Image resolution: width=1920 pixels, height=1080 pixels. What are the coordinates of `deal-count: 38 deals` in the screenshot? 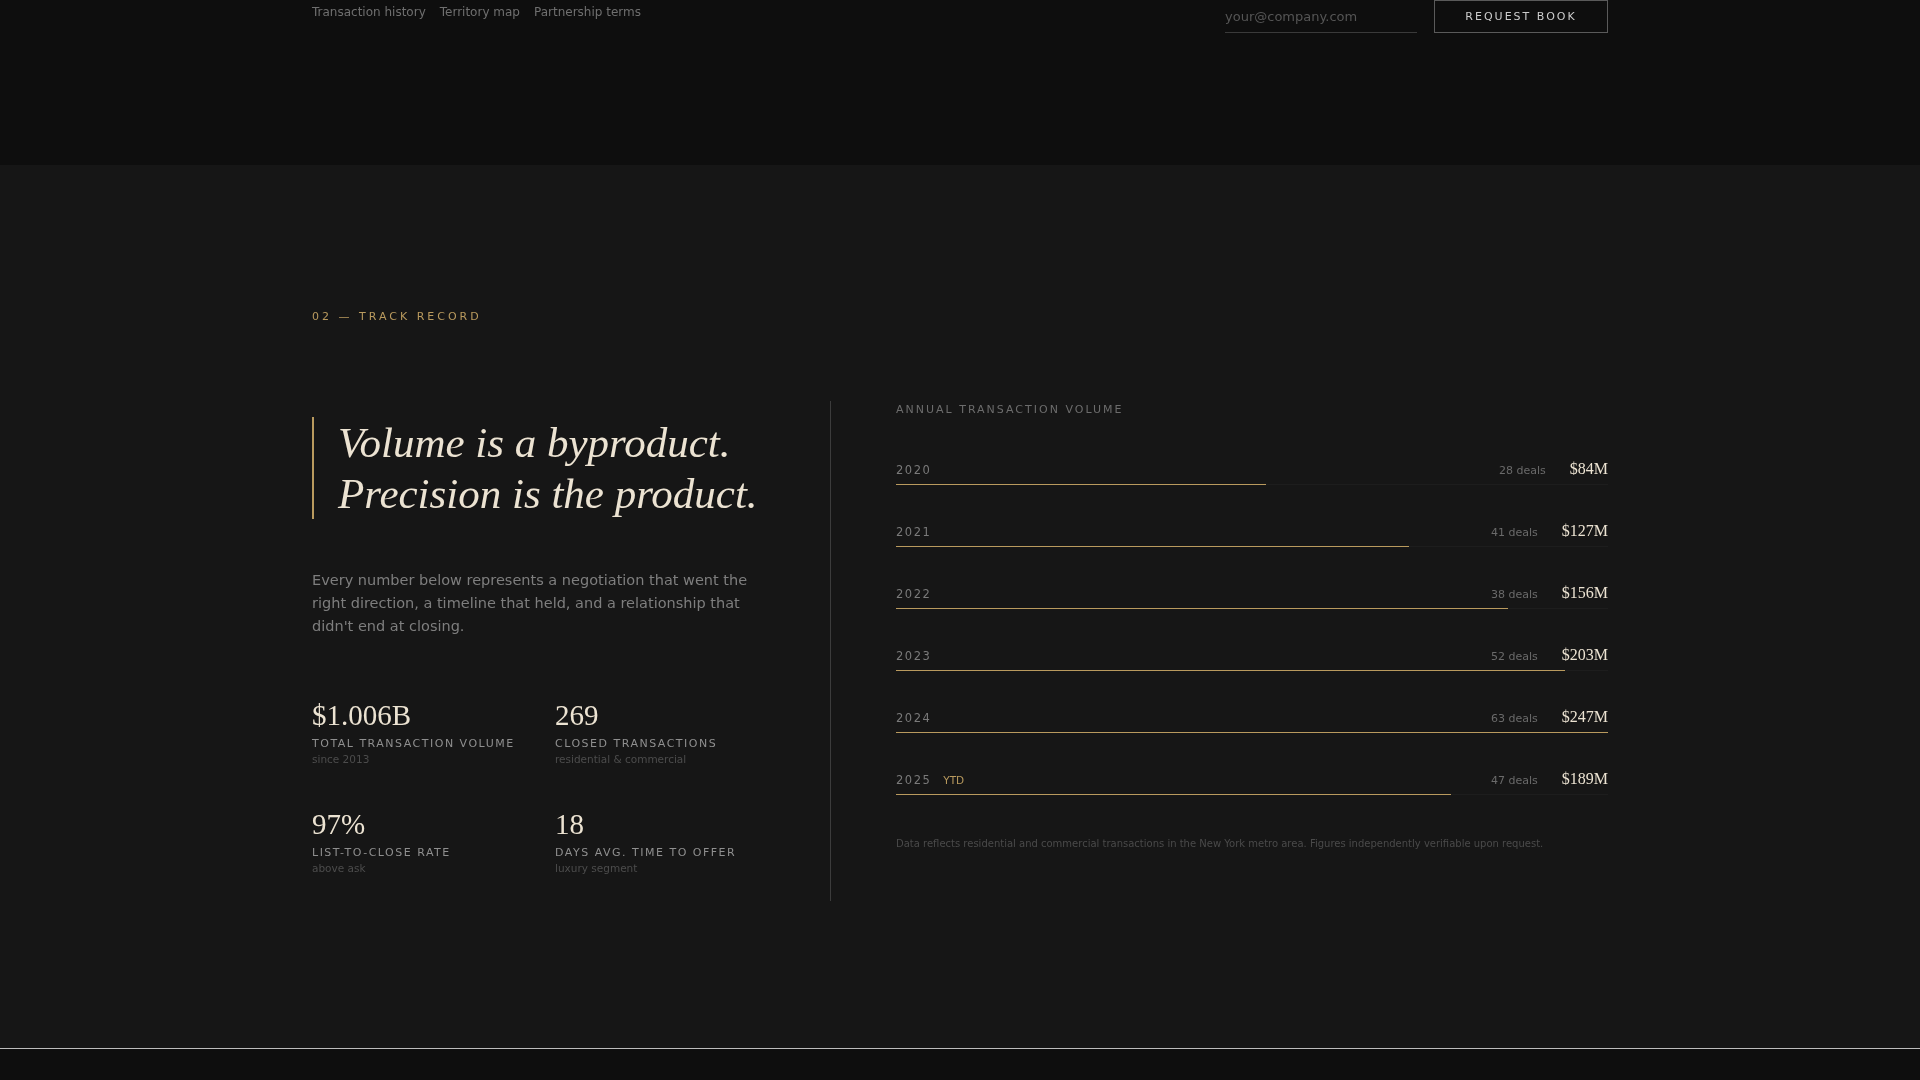 It's located at (1514, 594).